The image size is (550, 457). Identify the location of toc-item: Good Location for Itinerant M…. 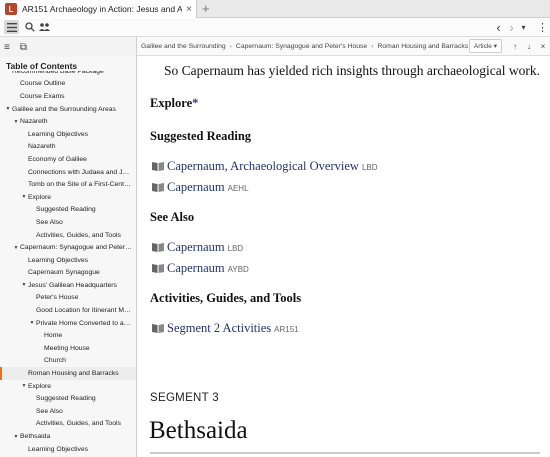
(68, 310).